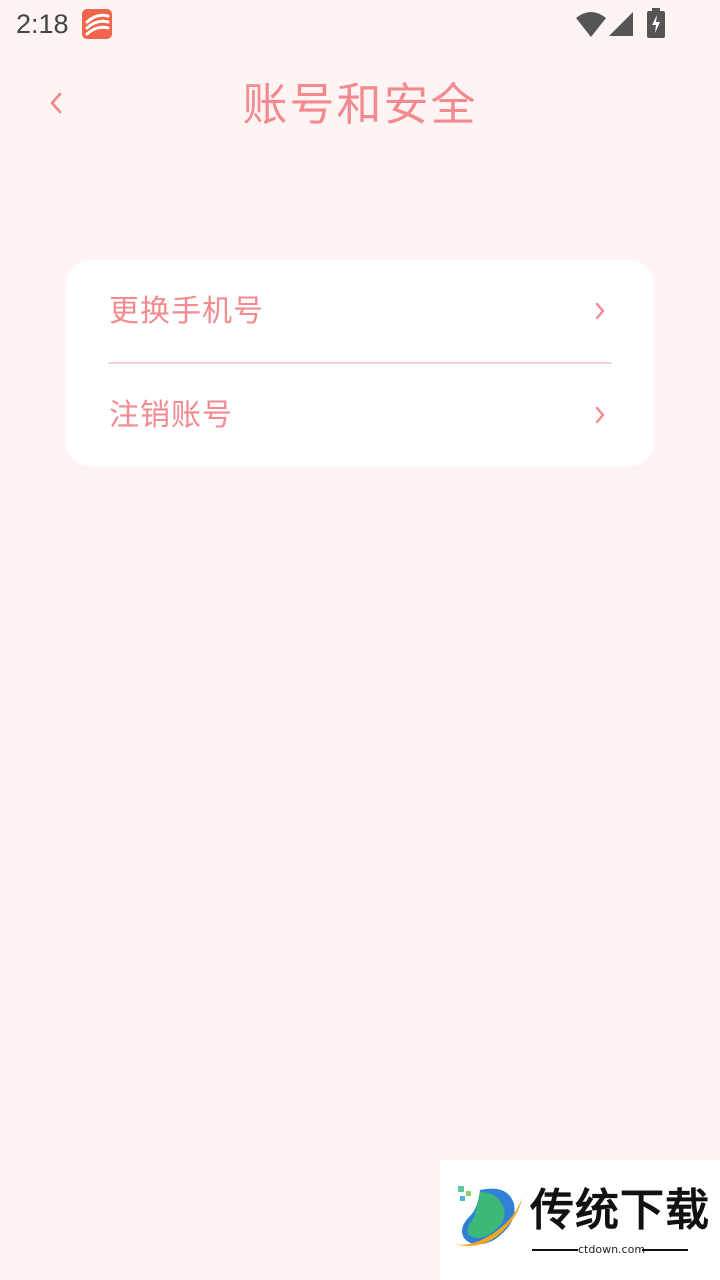  Describe the element at coordinates (360, 415) in the screenshot. I see `delete-account-item: 注销账号` at that location.